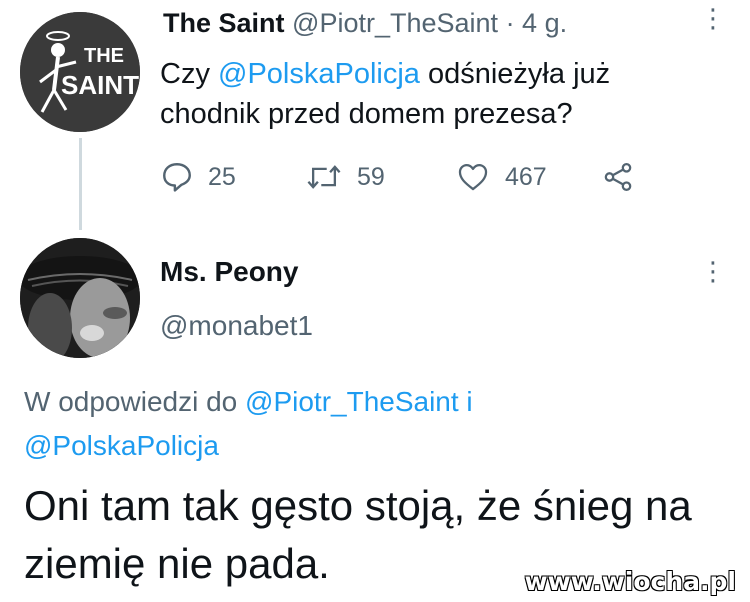 The width and height of the screenshot is (750, 602). I want to click on share-icon, so click(618, 177).